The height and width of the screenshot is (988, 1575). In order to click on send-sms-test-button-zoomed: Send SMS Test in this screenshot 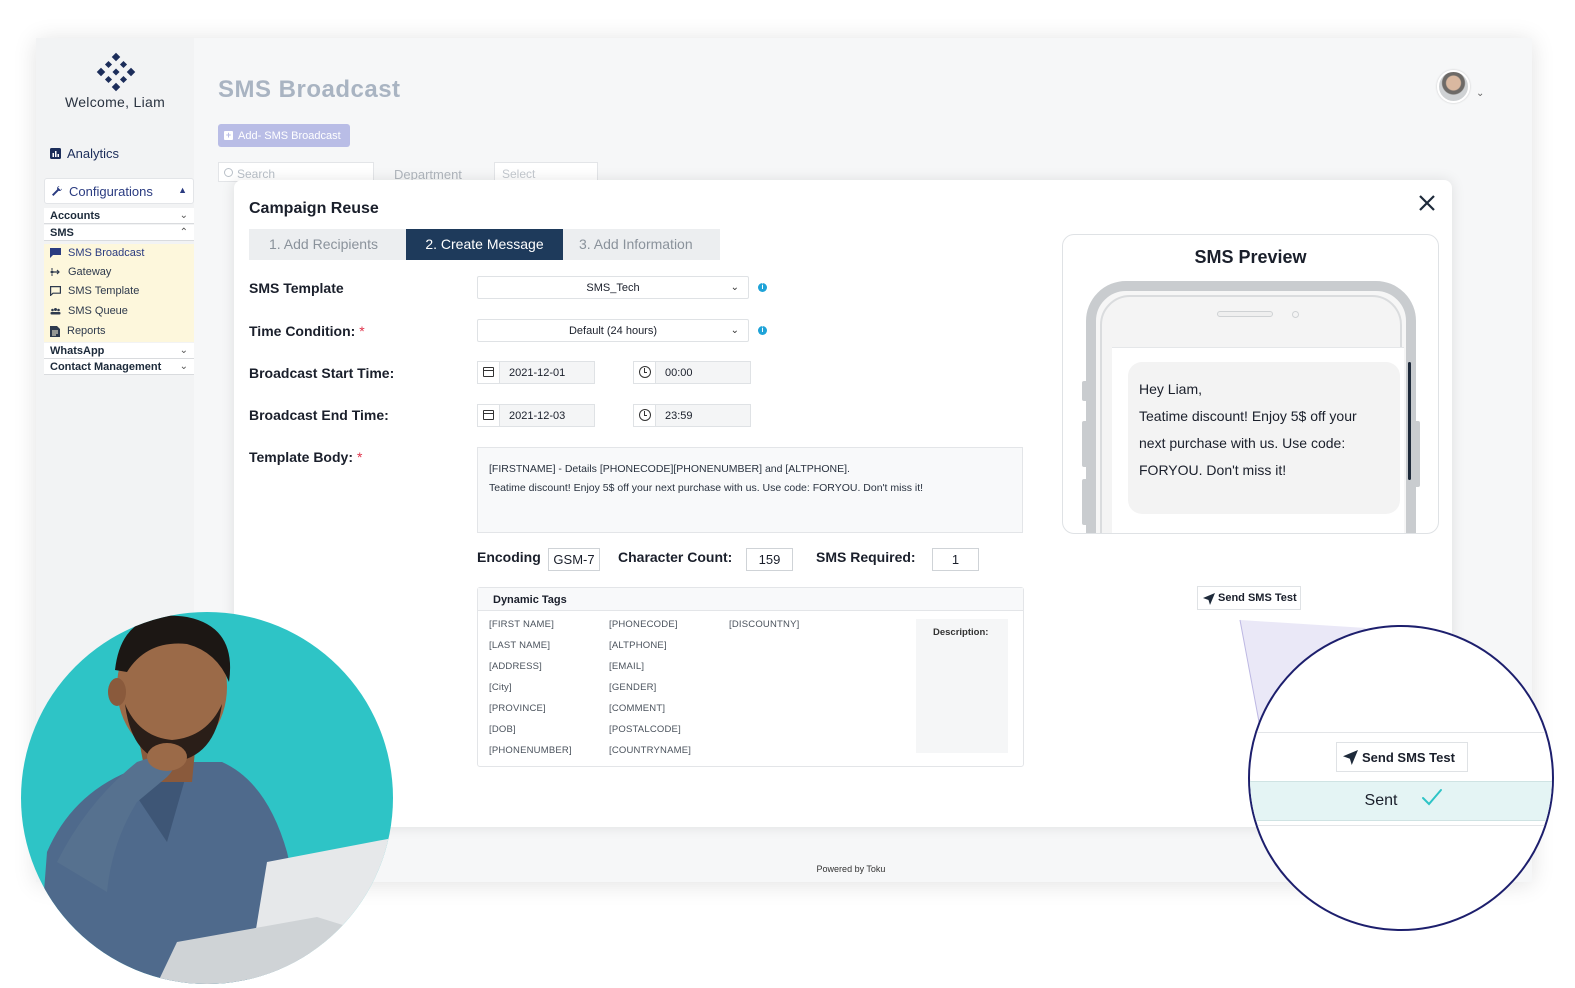, I will do `click(1402, 757)`.